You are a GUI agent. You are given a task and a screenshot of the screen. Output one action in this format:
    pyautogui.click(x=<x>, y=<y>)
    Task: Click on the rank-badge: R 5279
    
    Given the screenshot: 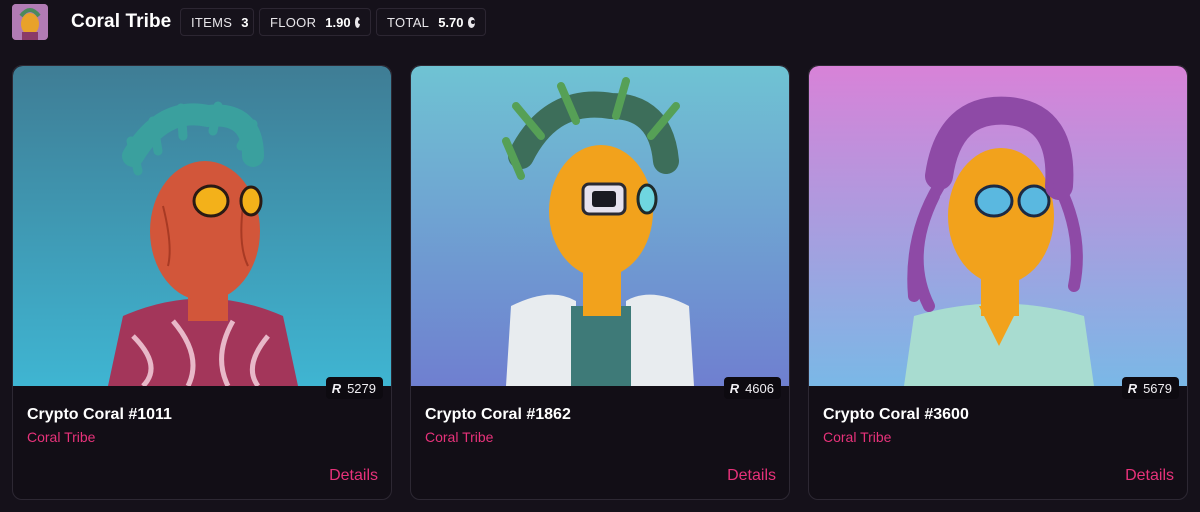 What is the action you would take?
    pyautogui.click(x=354, y=388)
    